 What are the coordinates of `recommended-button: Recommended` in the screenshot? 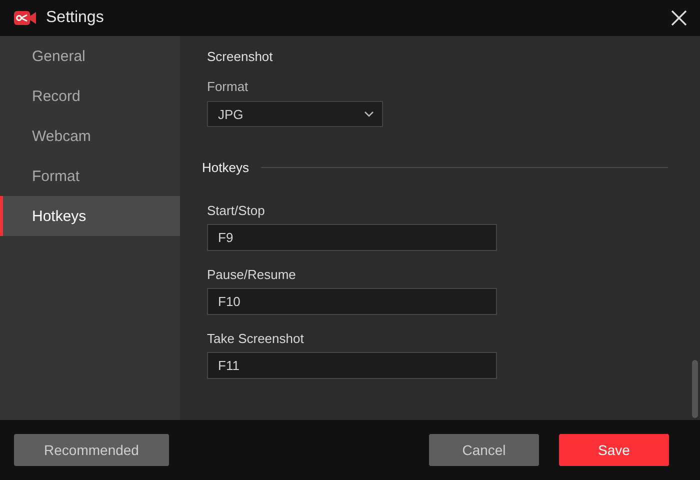 It's located at (91, 450).